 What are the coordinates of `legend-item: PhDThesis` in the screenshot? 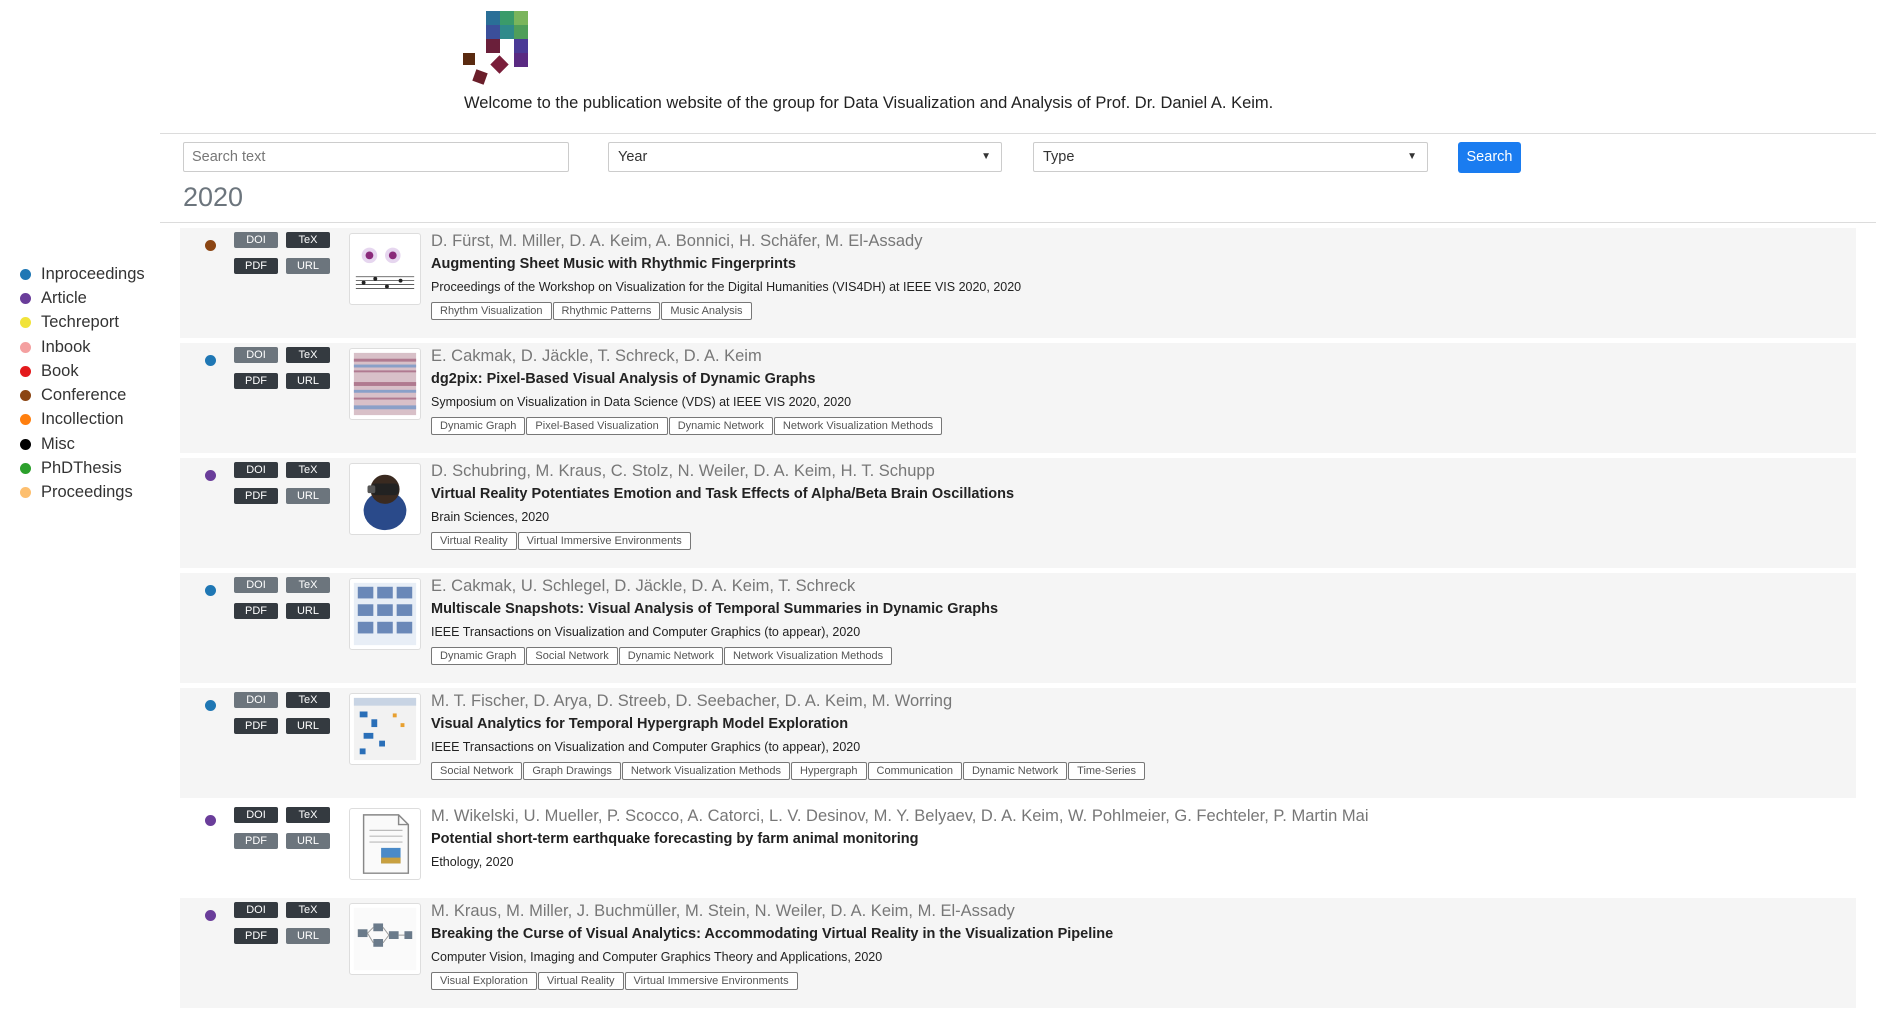 It's located at (82, 468).